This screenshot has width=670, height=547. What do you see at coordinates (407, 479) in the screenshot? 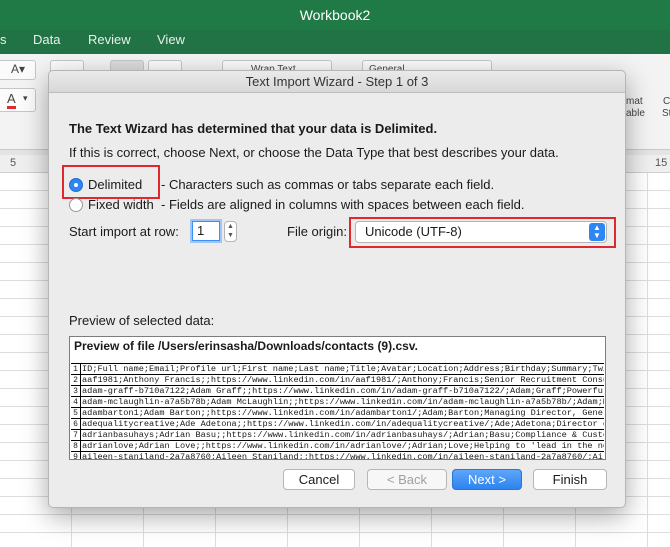
I see `back-button: < Back` at bounding box center [407, 479].